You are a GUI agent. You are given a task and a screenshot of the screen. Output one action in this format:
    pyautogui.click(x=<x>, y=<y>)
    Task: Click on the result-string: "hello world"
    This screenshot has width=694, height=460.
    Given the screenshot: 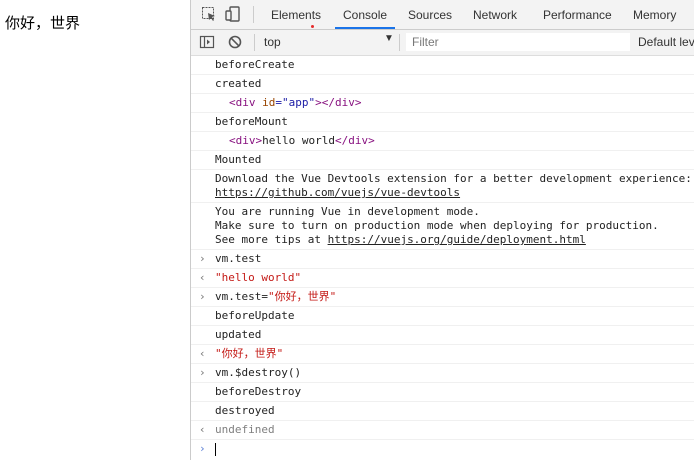 What is the action you would take?
    pyautogui.click(x=258, y=277)
    